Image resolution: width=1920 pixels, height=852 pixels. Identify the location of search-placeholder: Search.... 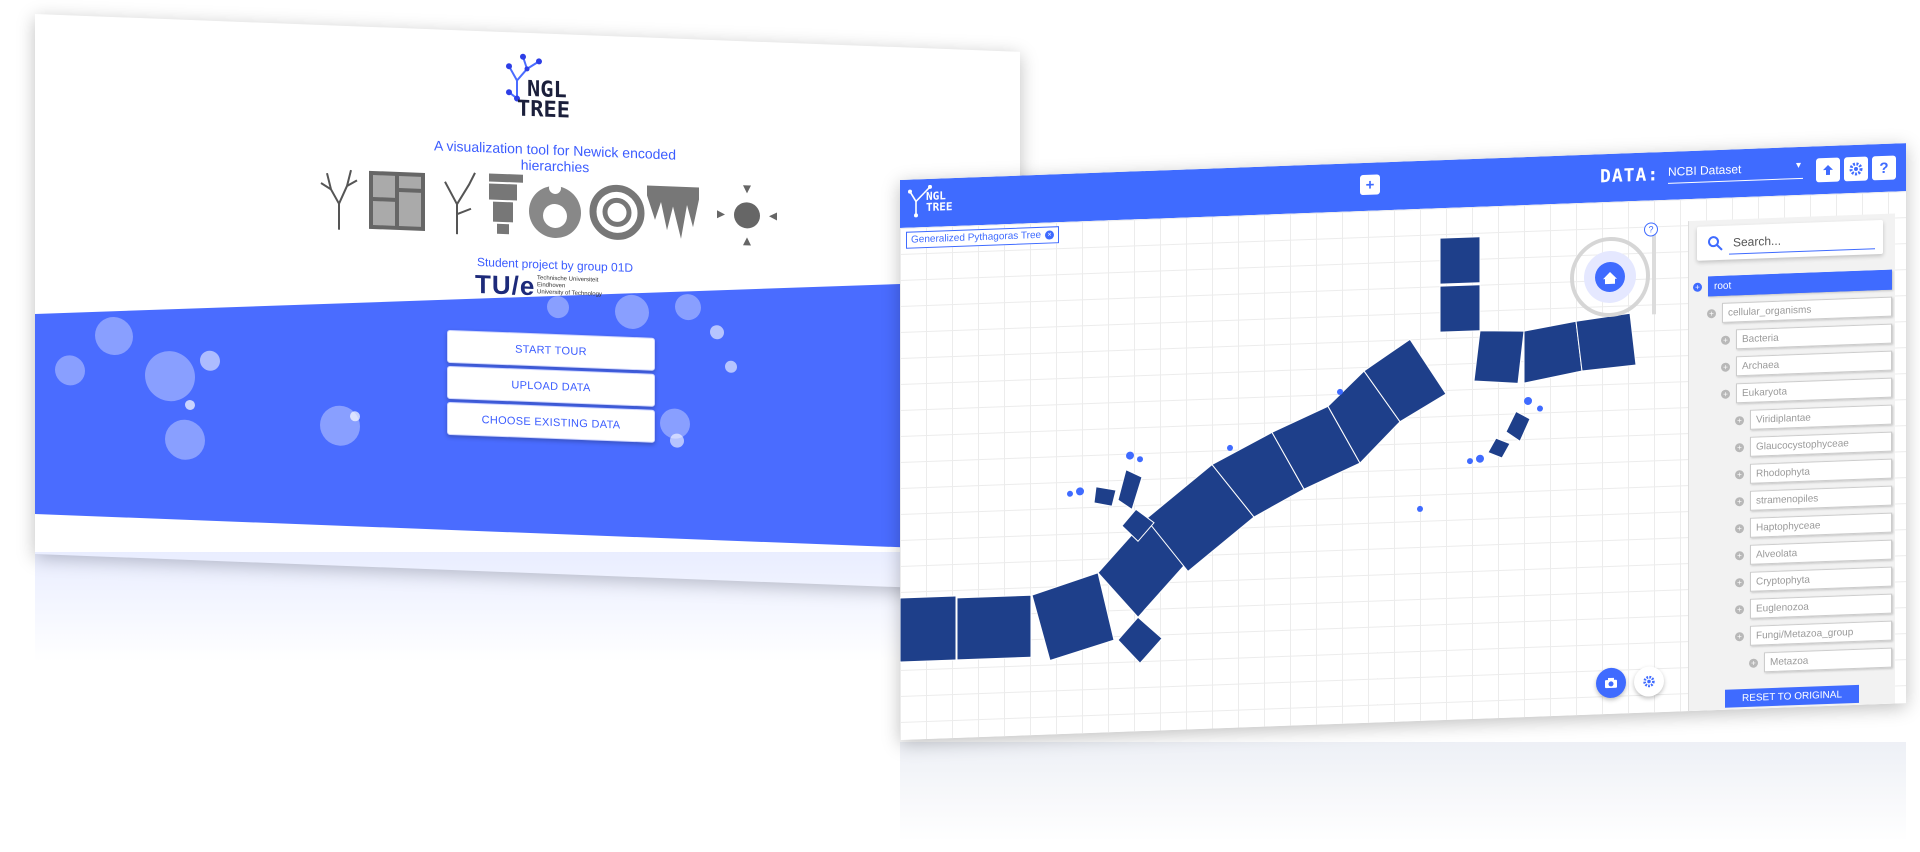
(1757, 241).